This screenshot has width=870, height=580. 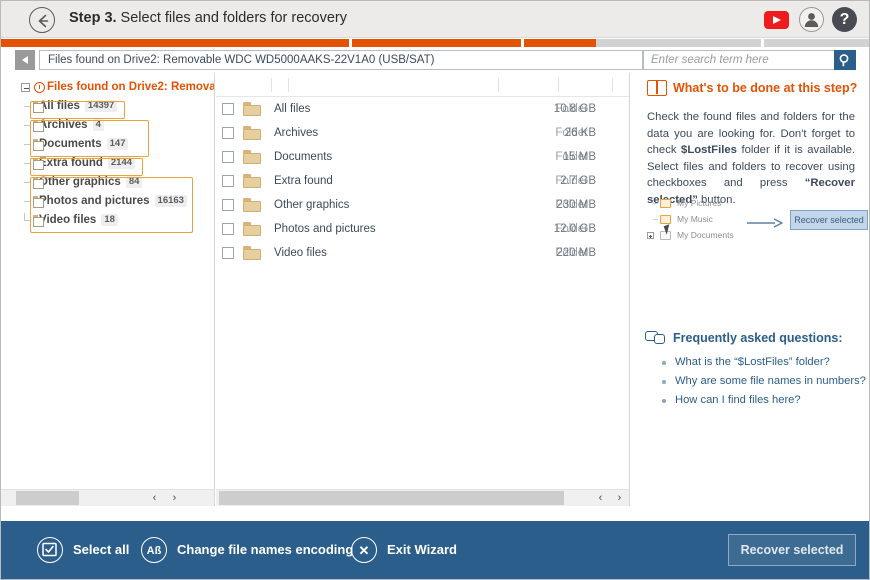 What do you see at coordinates (422, 85) in the screenshot?
I see `file-list-header` at bounding box center [422, 85].